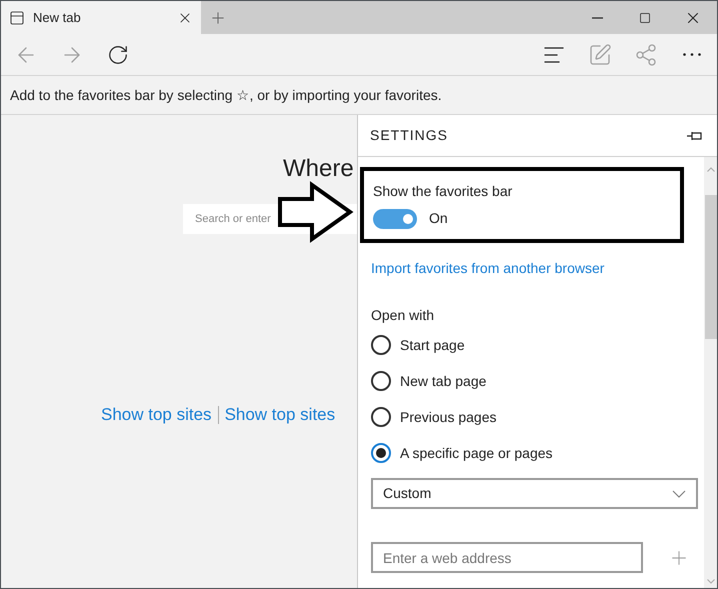 This screenshot has height=589, width=718. What do you see at coordinates (318, 168) in the screenshot?
I see `page-heading: Where` at bounding box center [318, 168].